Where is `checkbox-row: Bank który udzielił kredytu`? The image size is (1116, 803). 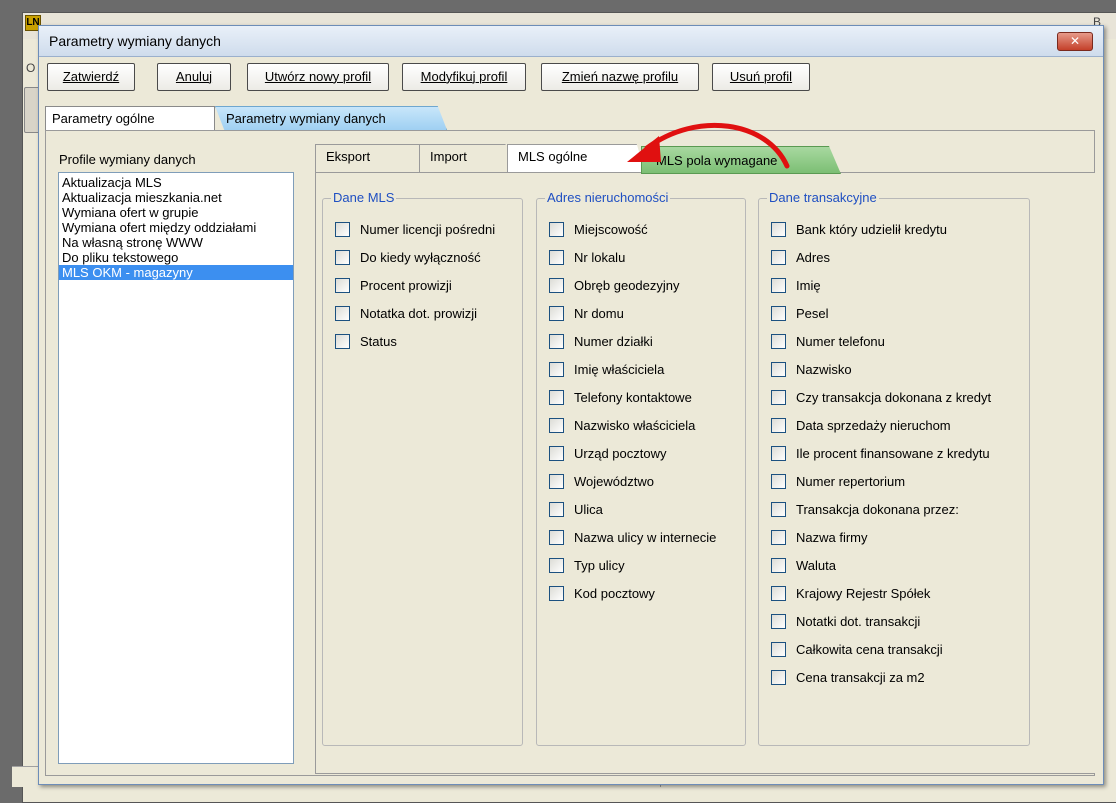 checkbox-row: Bank który udzielił kredytu is located at coordinates (859, 232).